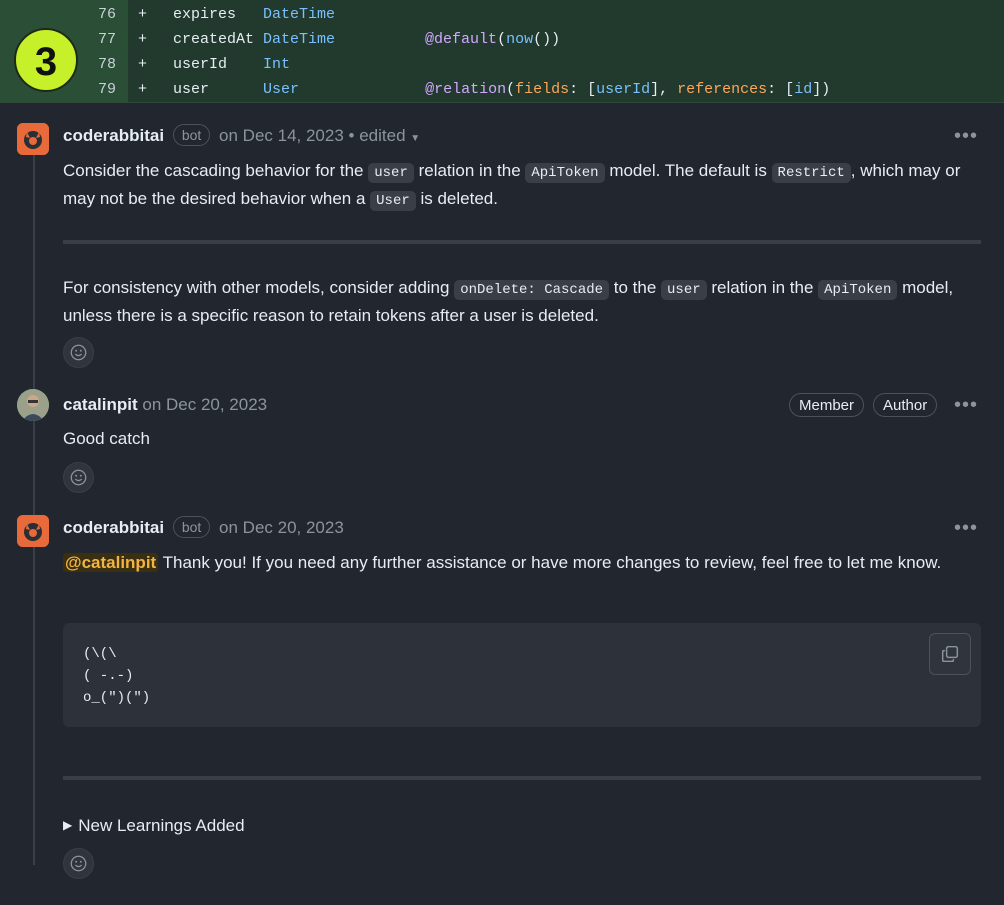 The image size is (1004, 905). Describe the element at coordinates (466, 89) in the screenshot. I see `code-token: @relation` at that location.